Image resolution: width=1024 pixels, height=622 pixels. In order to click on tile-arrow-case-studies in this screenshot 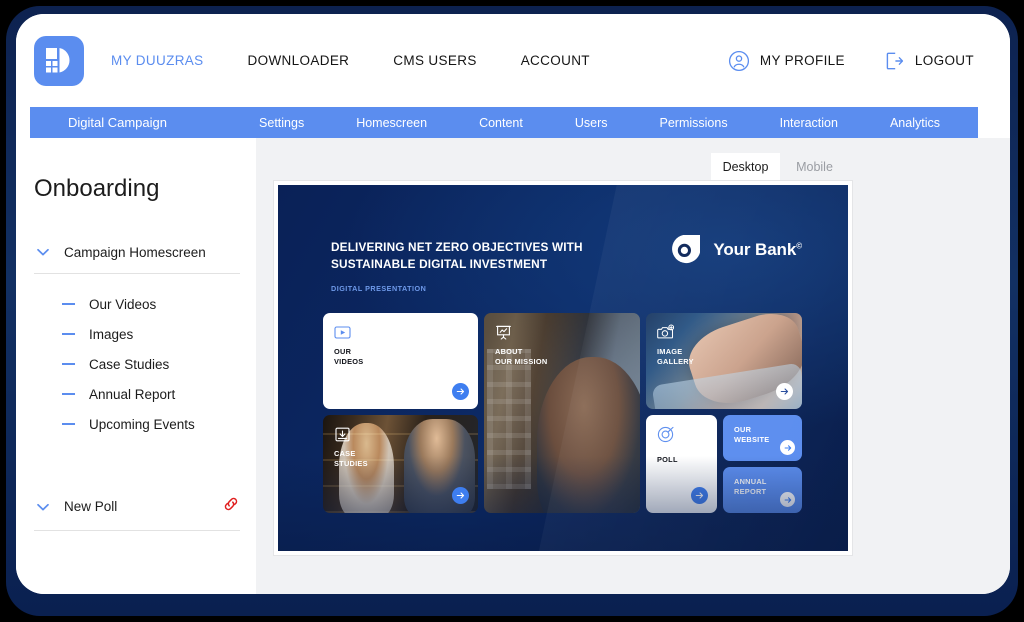, I will do `click(460, 495)`.